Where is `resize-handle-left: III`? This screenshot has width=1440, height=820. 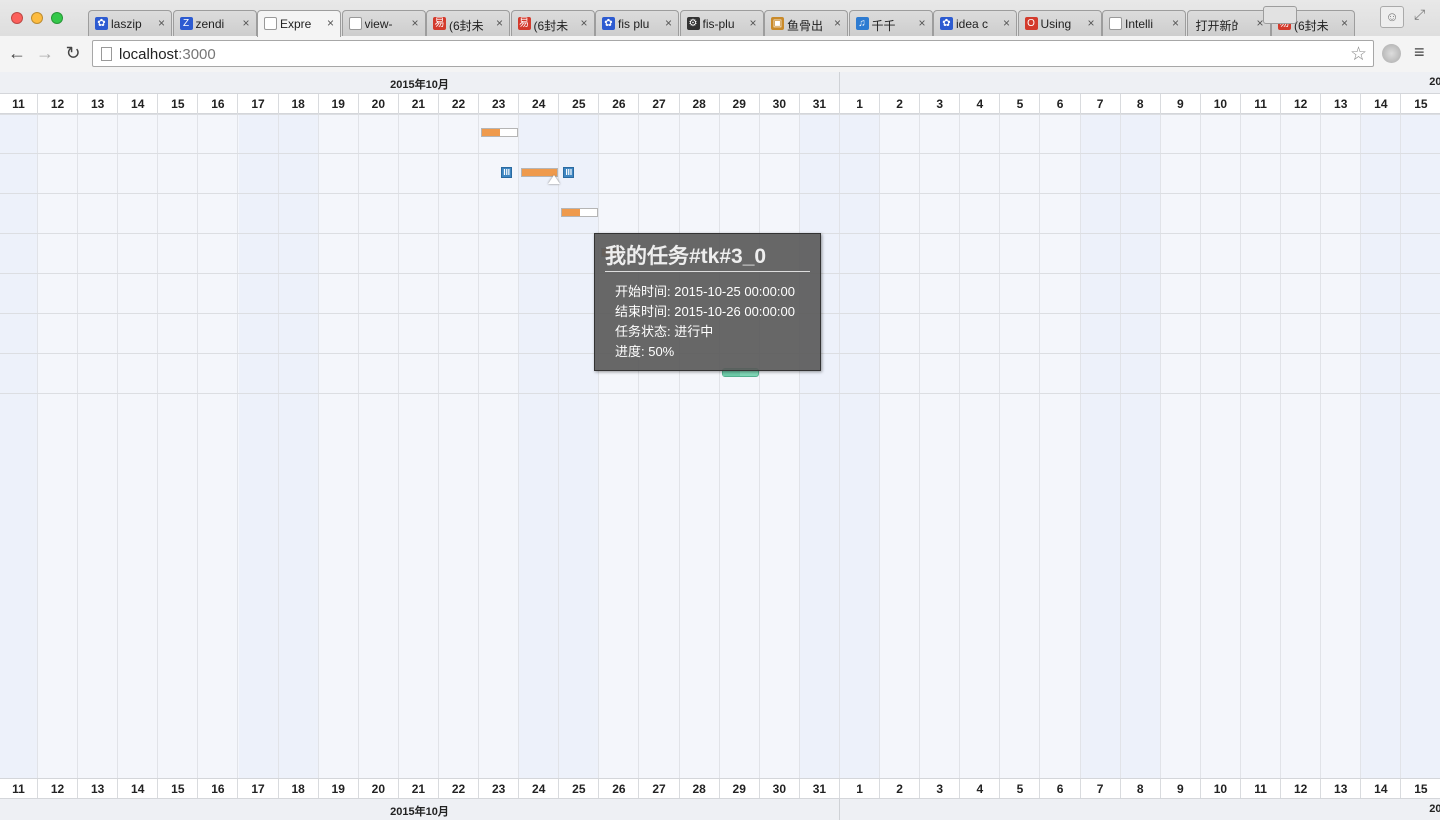
resize-handle-left: III is located at coordinates (507, 172).